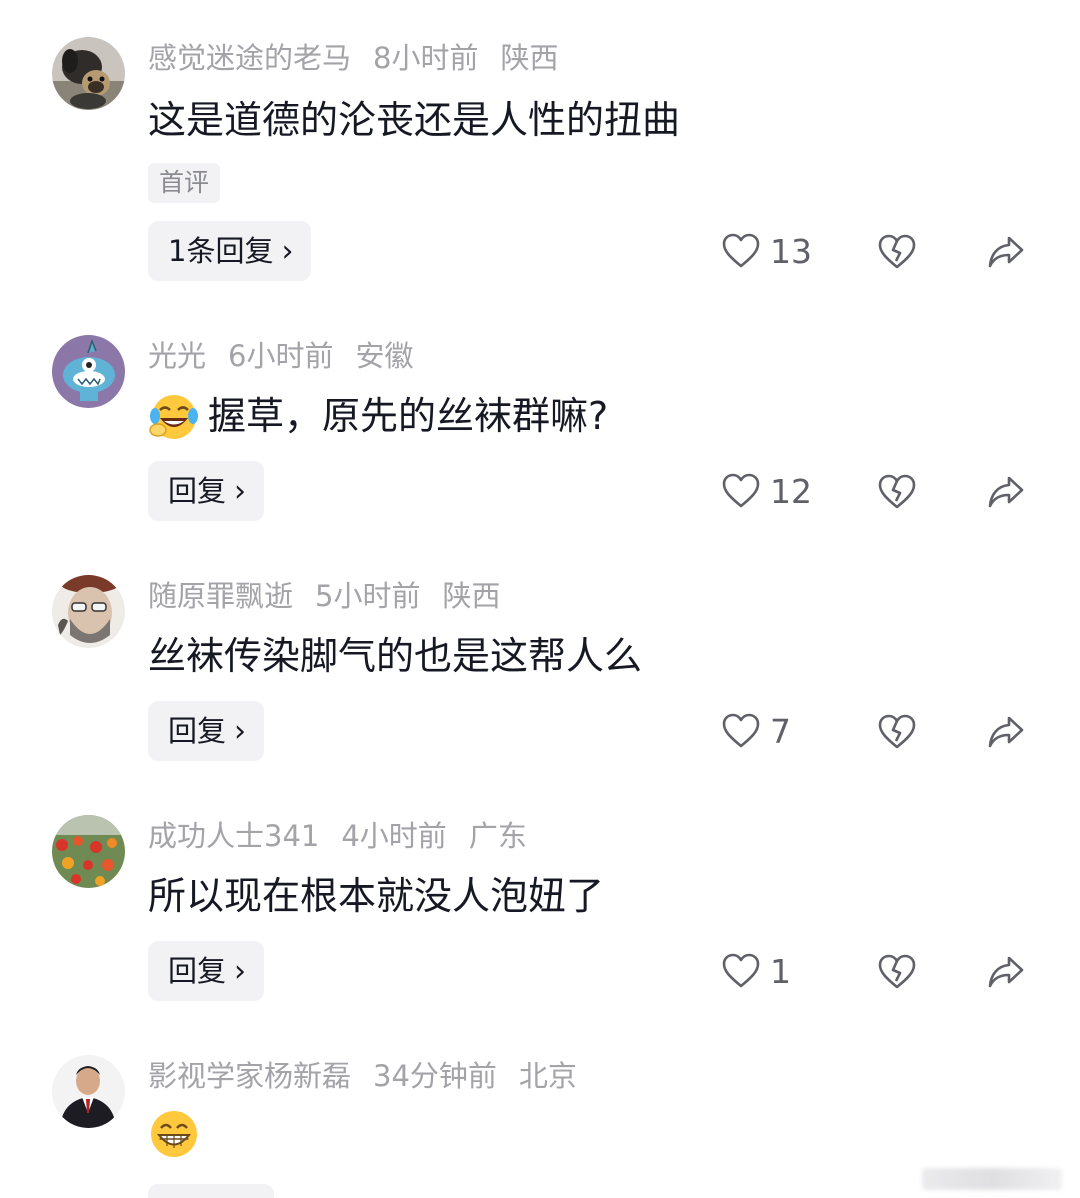 This screenshot has height=1198, width=1080. Describe the element at coordinates (426, 58) in the screenshot. I see `timestamp: 8小时前` at that location.